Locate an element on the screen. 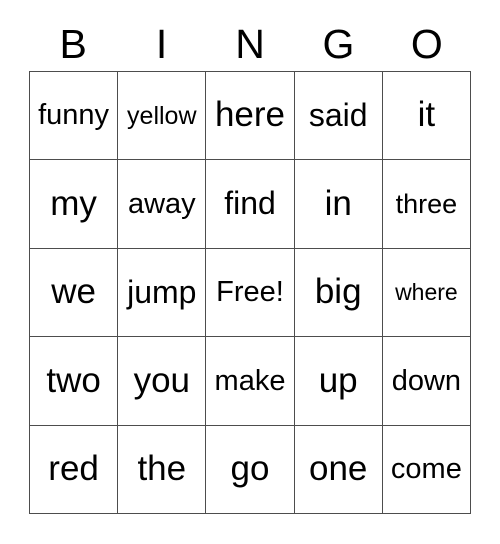 This screenshot has height=544, width=500. bingo-cell-label: big is located at coordinates (338, 292).